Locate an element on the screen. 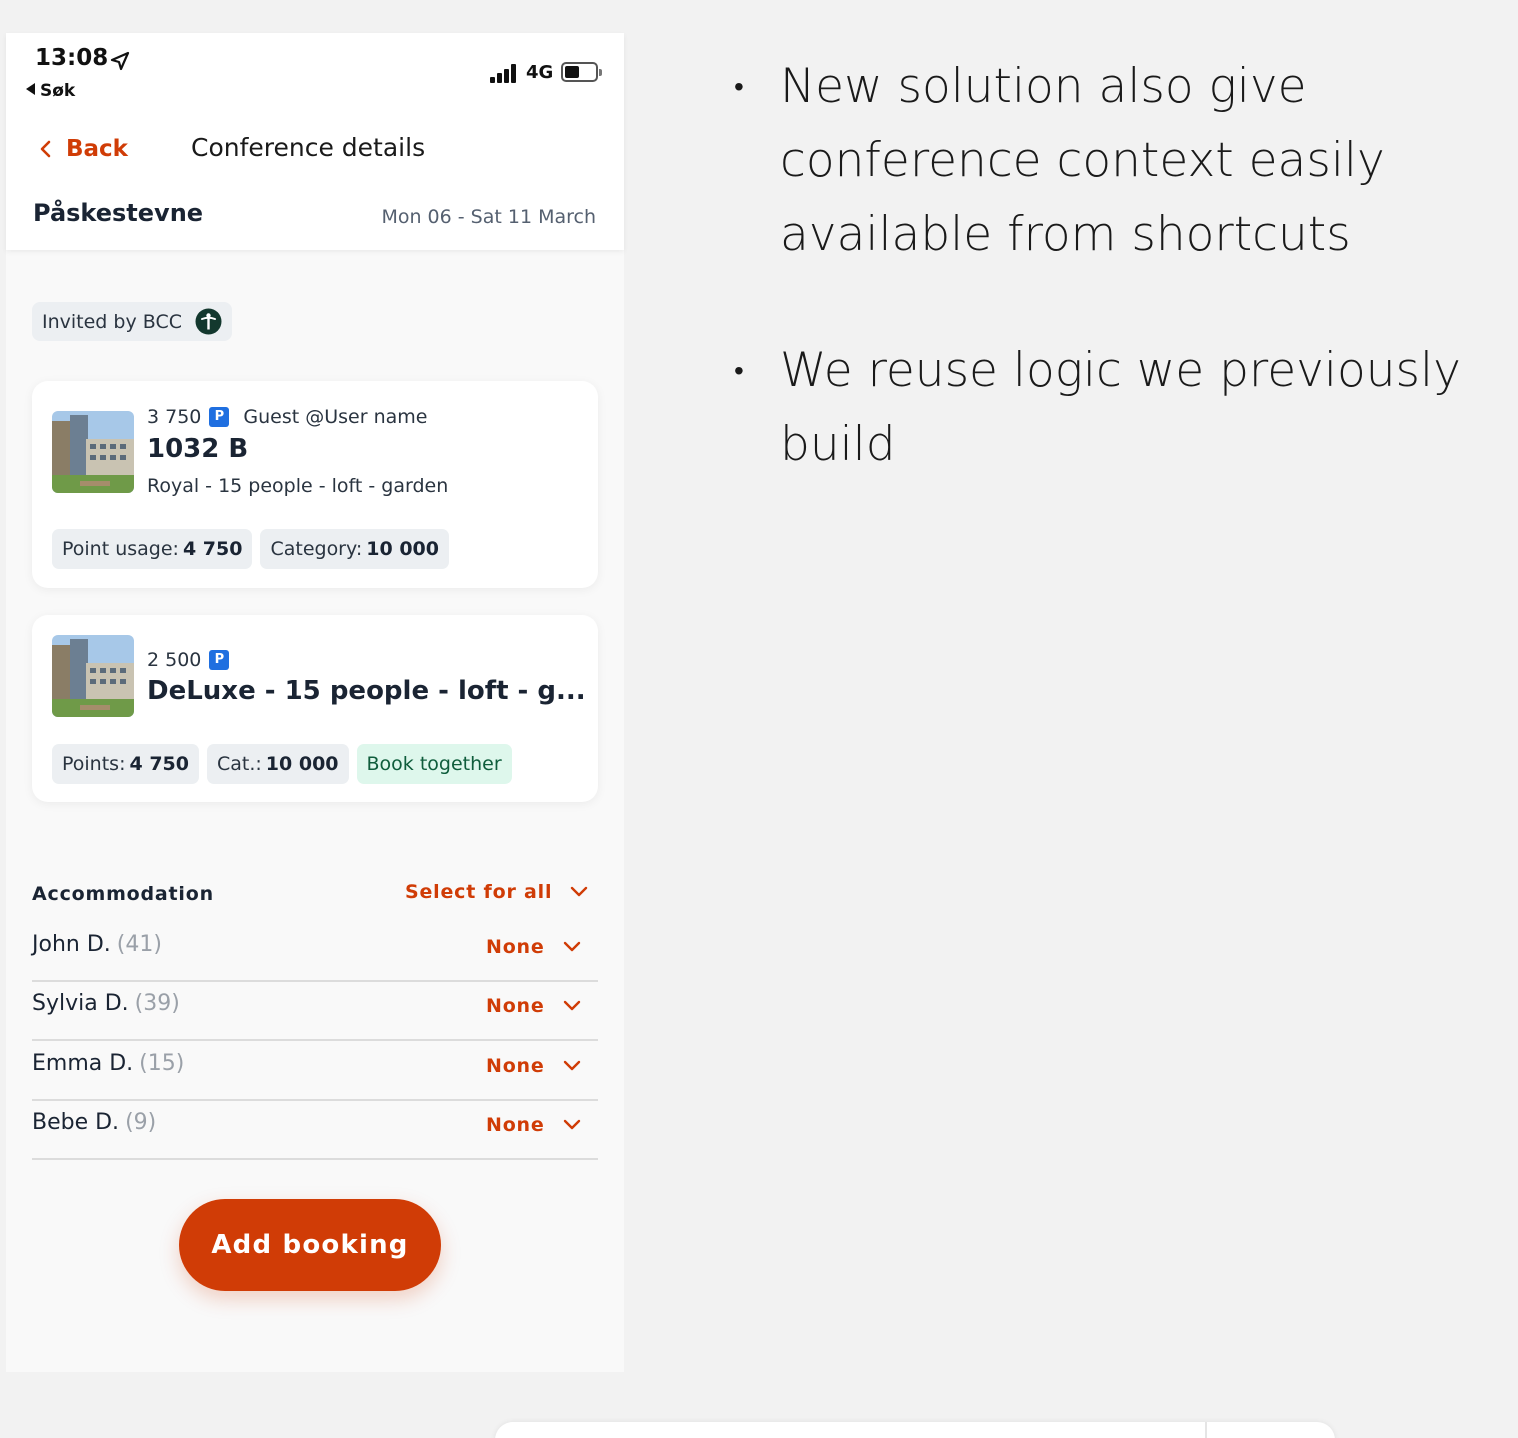  network-type: 4G is located at coordinates (540, 72).